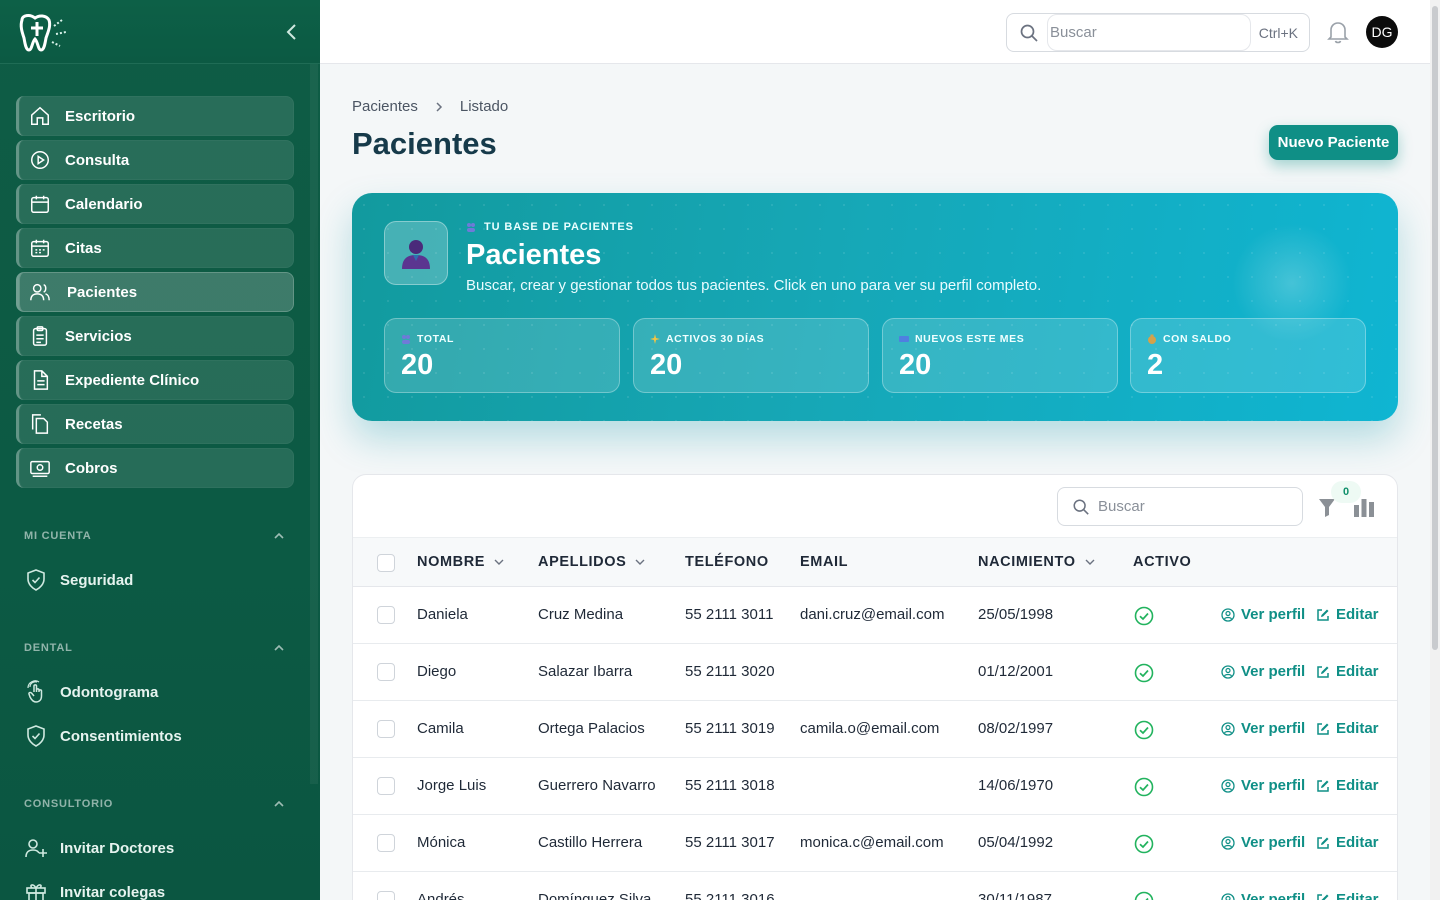 This screenshot has width=1440, height=900. Describe the element at coordinates (1149, 32) in the screenshot. I see `global-search-input` at that location.